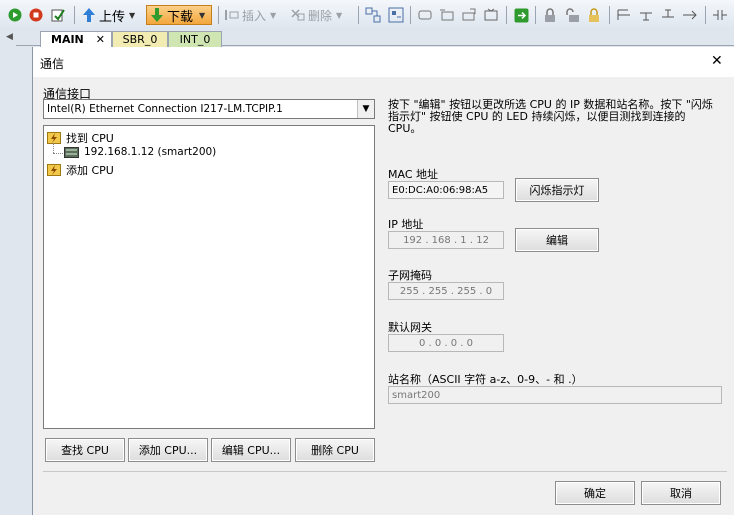 The height and width of the screenshot is (515, 734). I want to click on download-button: 下载 ▼, so click(179, 15).